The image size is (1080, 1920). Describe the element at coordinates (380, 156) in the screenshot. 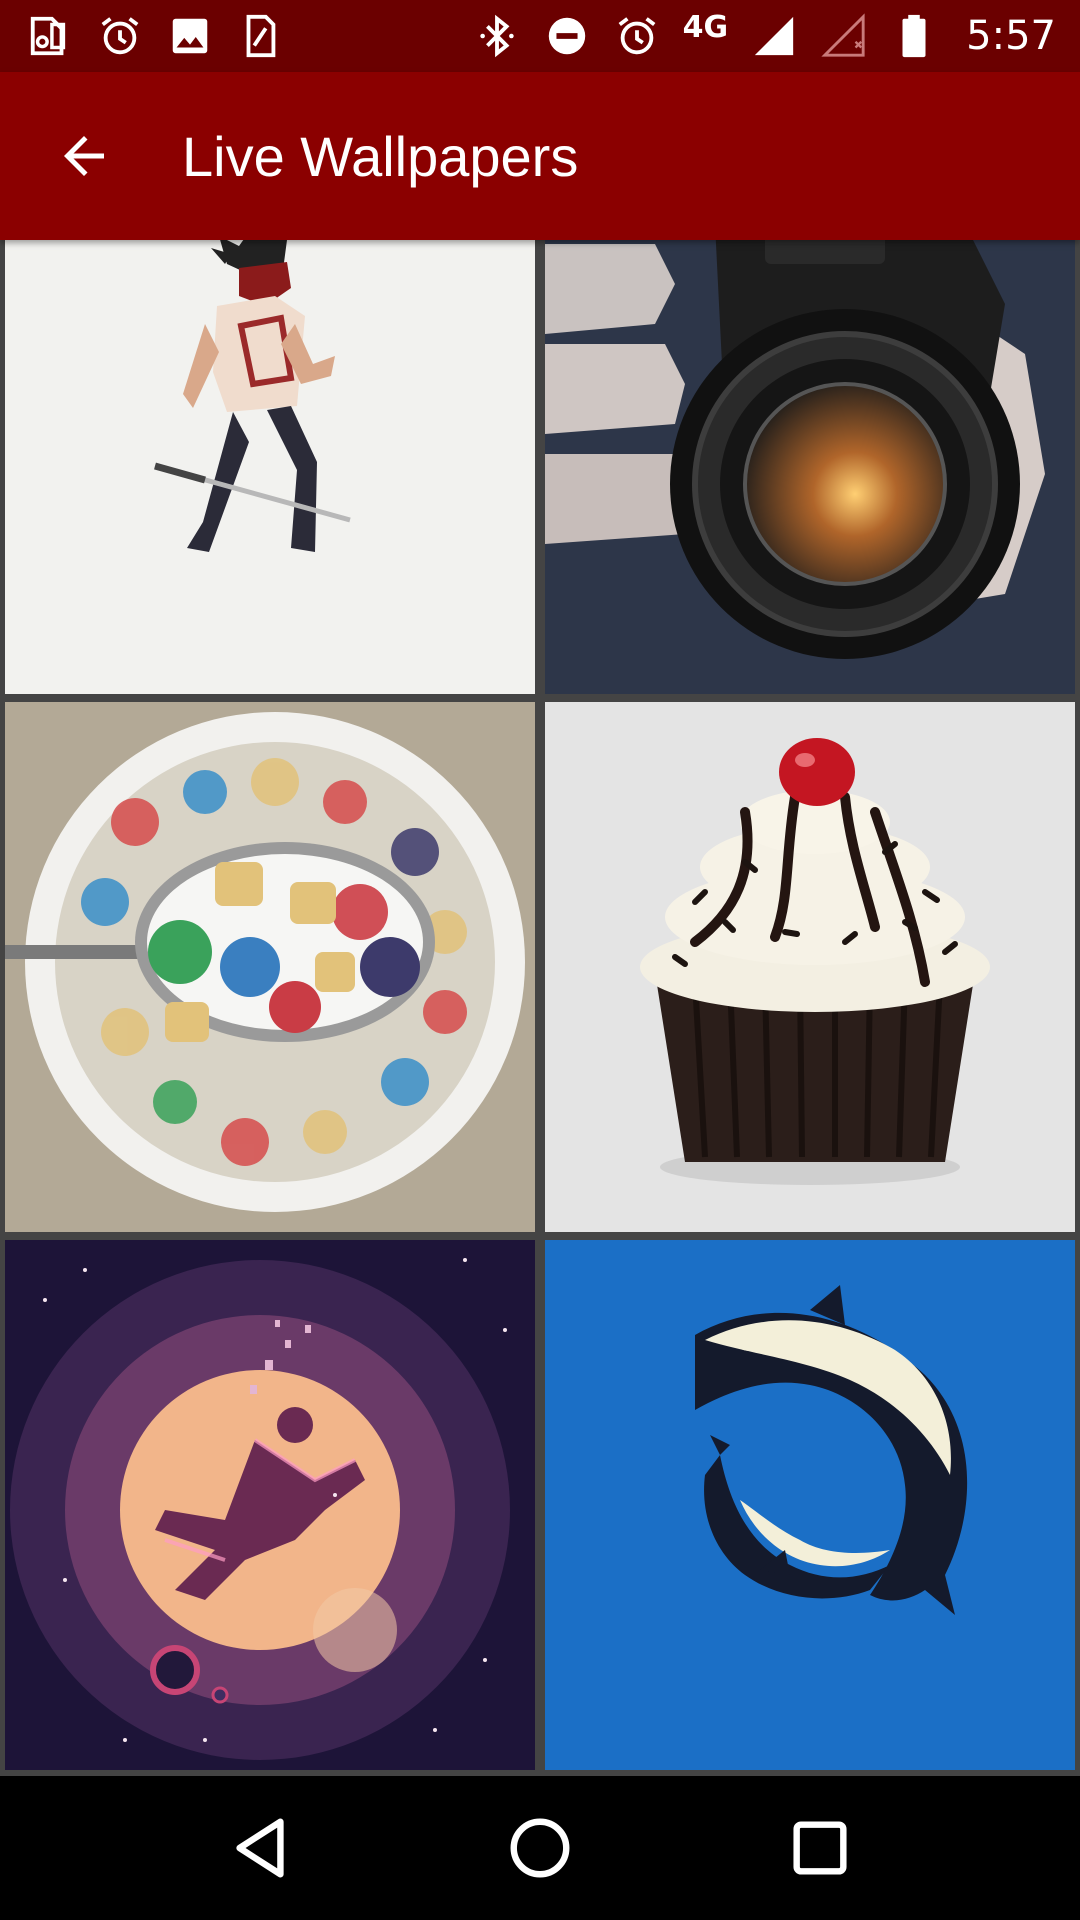

I see `page-title: Live Wallpapers` at that location.